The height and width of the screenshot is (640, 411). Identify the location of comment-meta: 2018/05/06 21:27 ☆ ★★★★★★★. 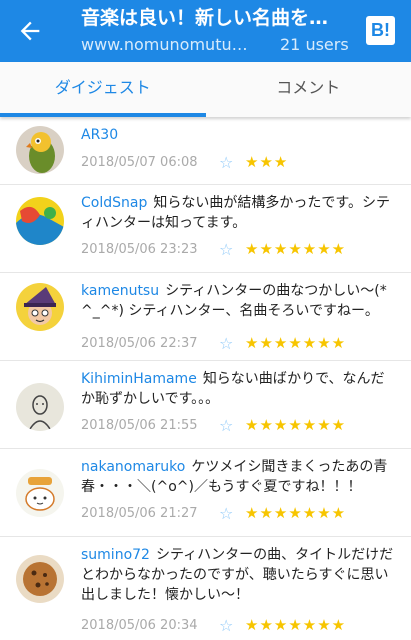
(213, 513).